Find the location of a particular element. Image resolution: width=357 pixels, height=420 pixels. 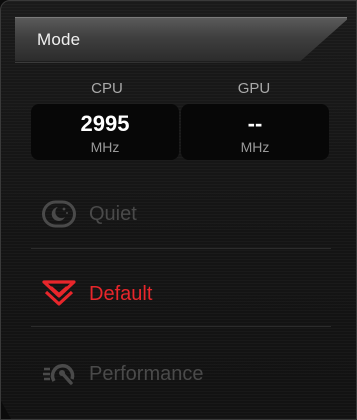

gpu-frequency-unit: MHz is located at coordinates (255, 147).